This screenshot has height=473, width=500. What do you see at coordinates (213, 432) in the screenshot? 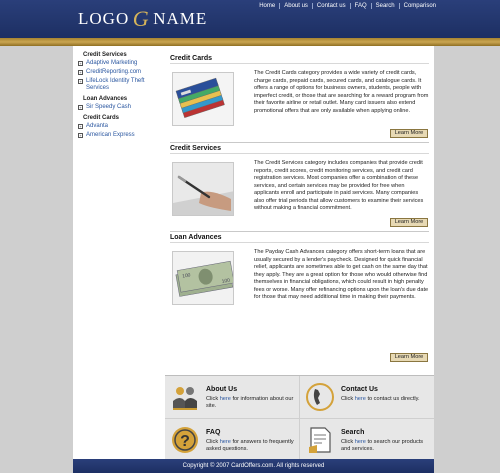
I see `box-title: FAQ` at bounding box center [213, 432].